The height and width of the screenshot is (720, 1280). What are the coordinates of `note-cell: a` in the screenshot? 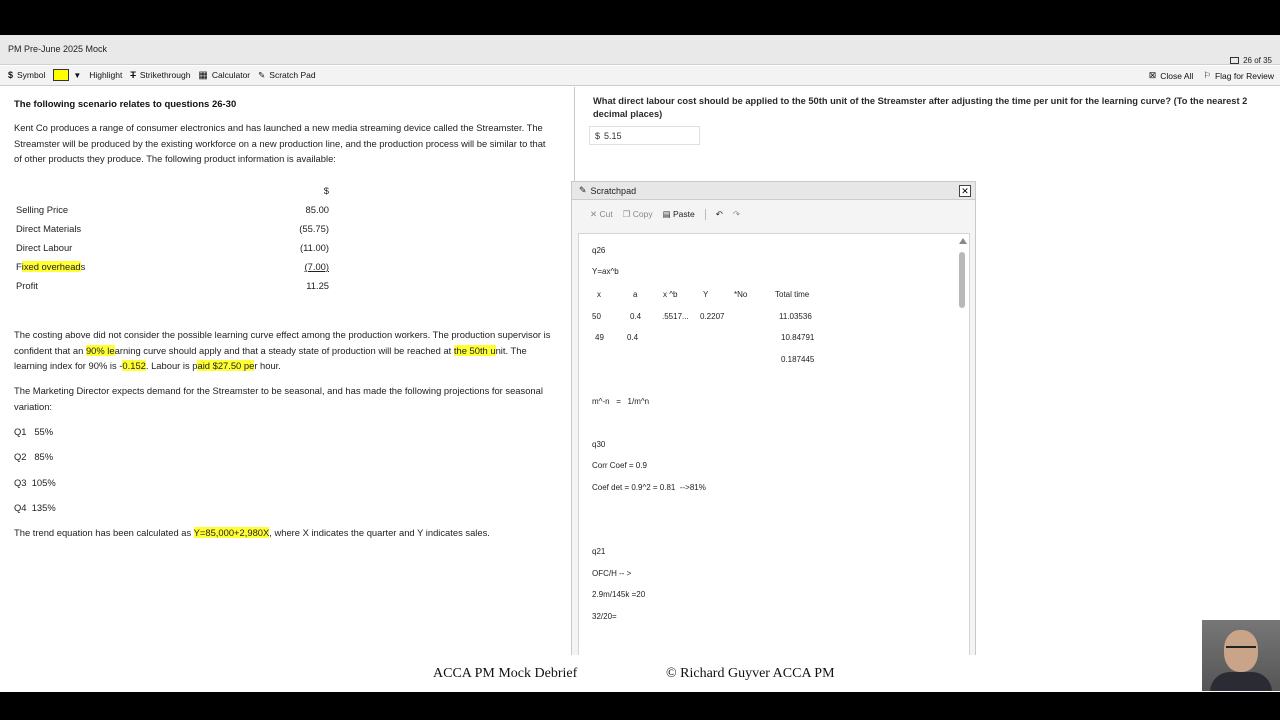 It's located at (635, 294).